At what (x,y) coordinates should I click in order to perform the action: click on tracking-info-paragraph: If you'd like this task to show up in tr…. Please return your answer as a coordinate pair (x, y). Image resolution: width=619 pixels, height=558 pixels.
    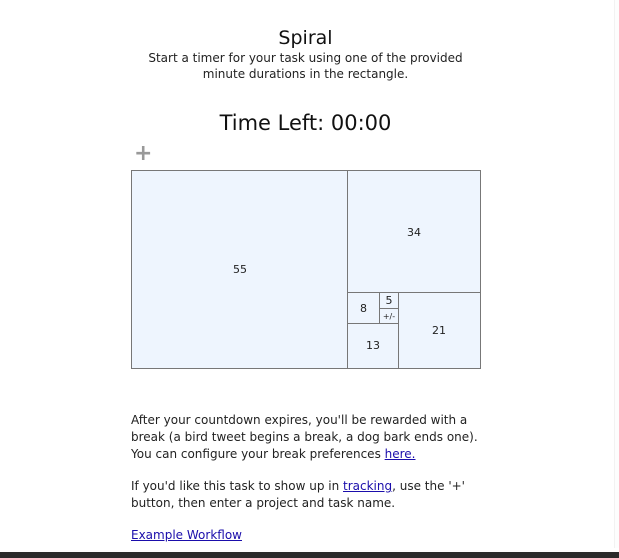
    Looking at the image, I should click on (311, 495).